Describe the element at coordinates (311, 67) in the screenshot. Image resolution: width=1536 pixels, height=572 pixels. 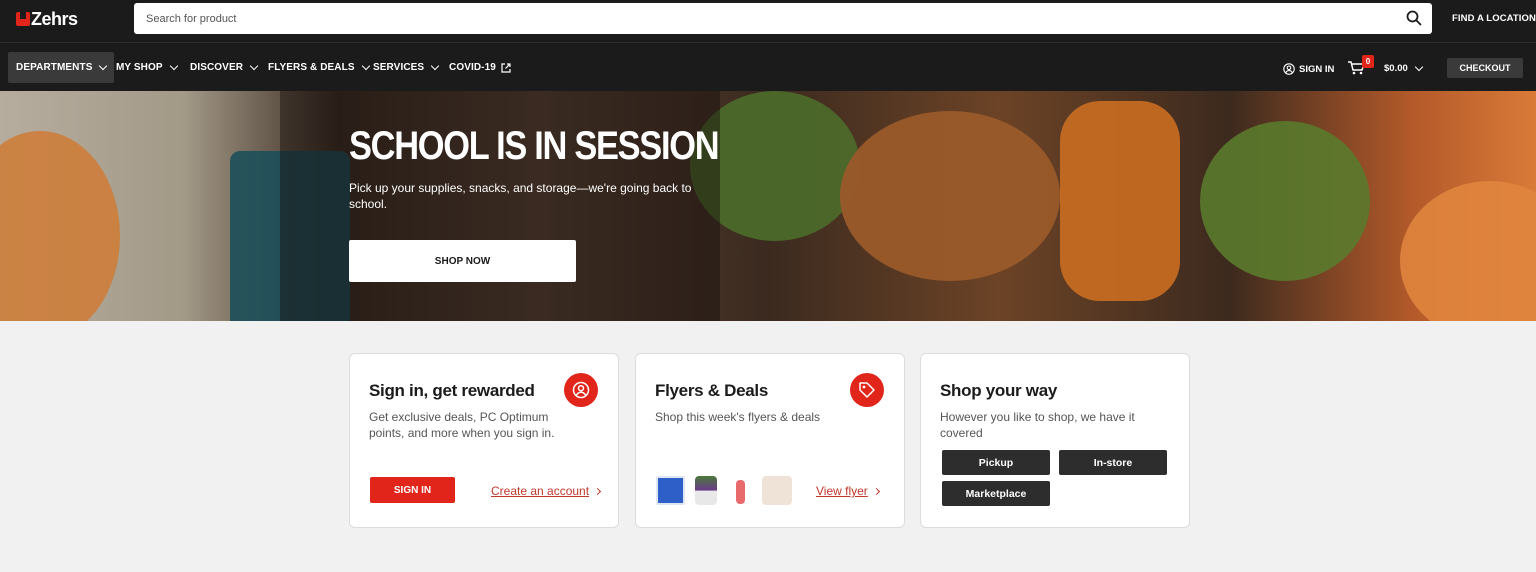
I see `nav-flyers-deals-label: FLYERS & DEALS` at that location.